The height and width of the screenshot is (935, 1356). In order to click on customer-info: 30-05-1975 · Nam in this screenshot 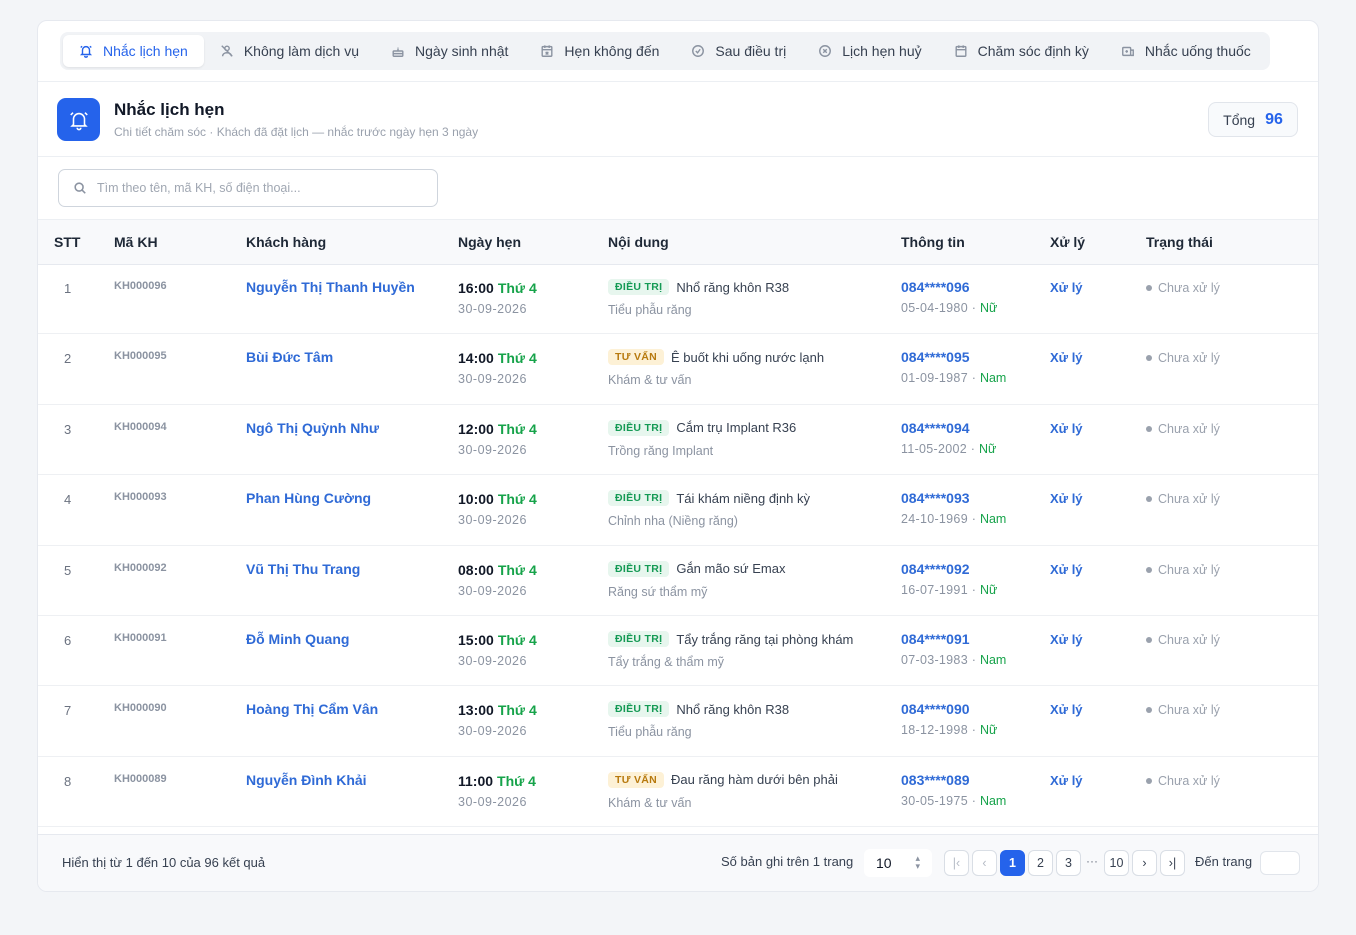, I will do `click(953, 801)`.